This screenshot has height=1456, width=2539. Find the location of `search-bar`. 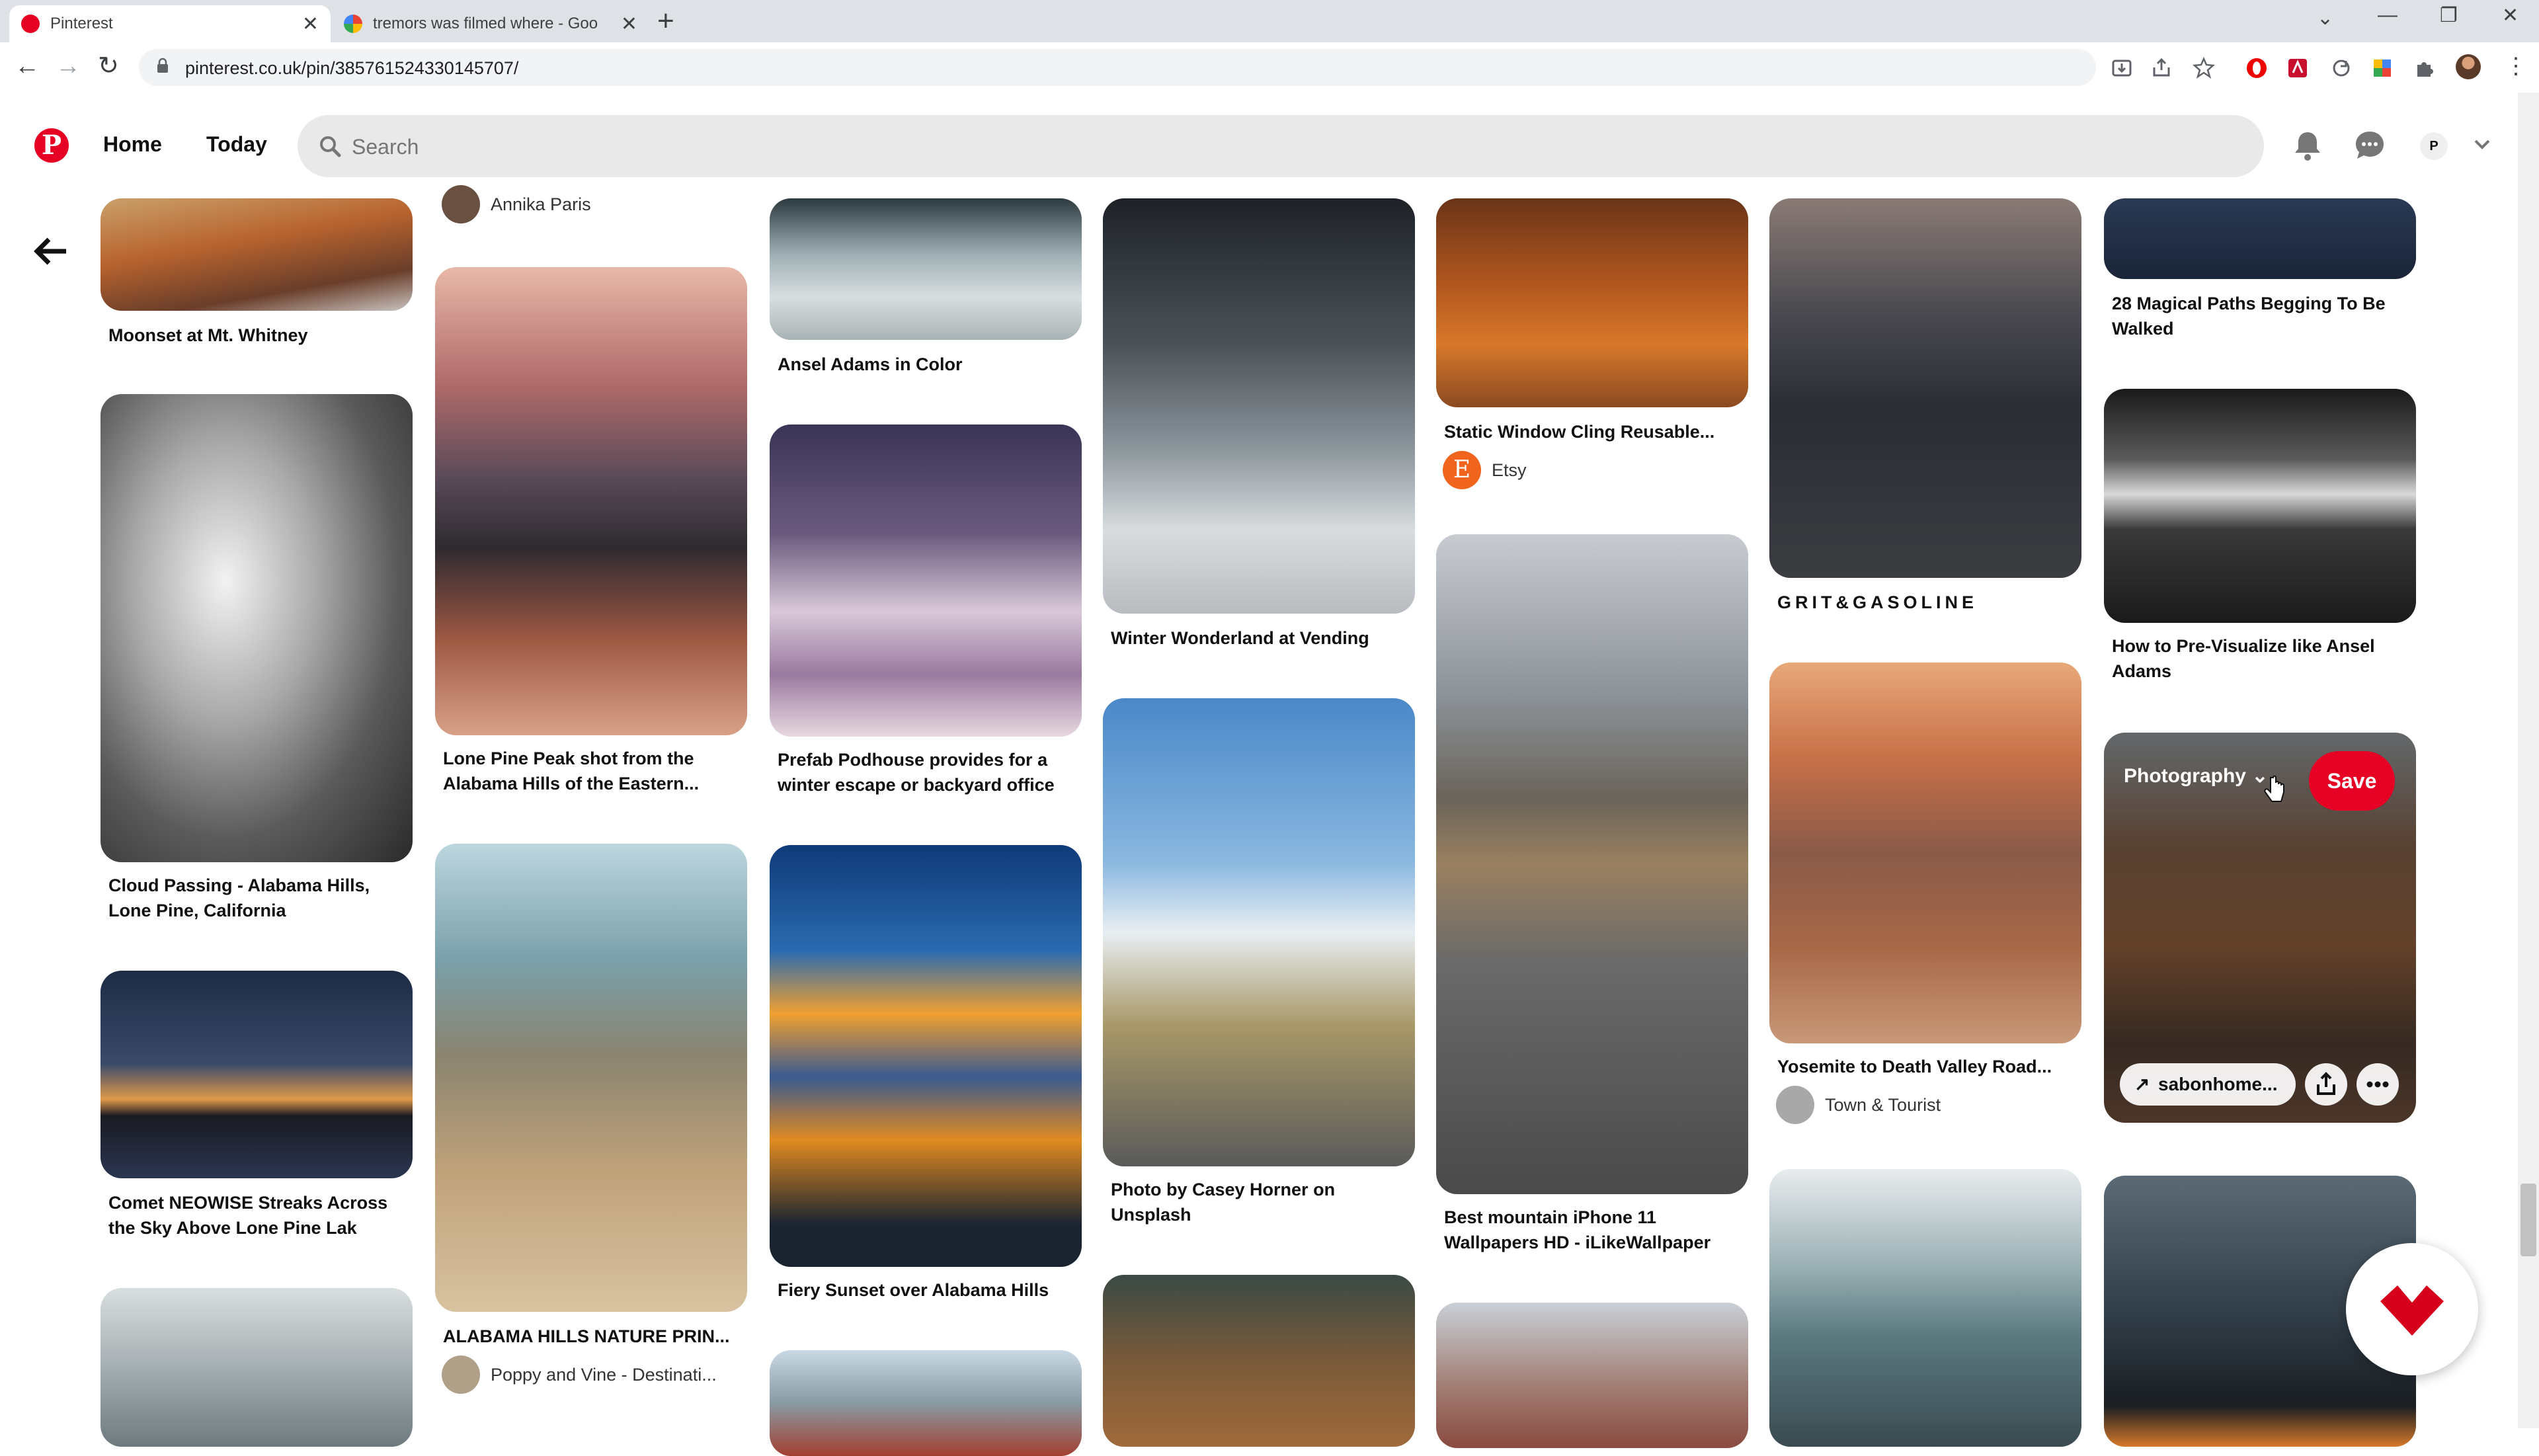

search-bar is located at coordinates (1281, 146).